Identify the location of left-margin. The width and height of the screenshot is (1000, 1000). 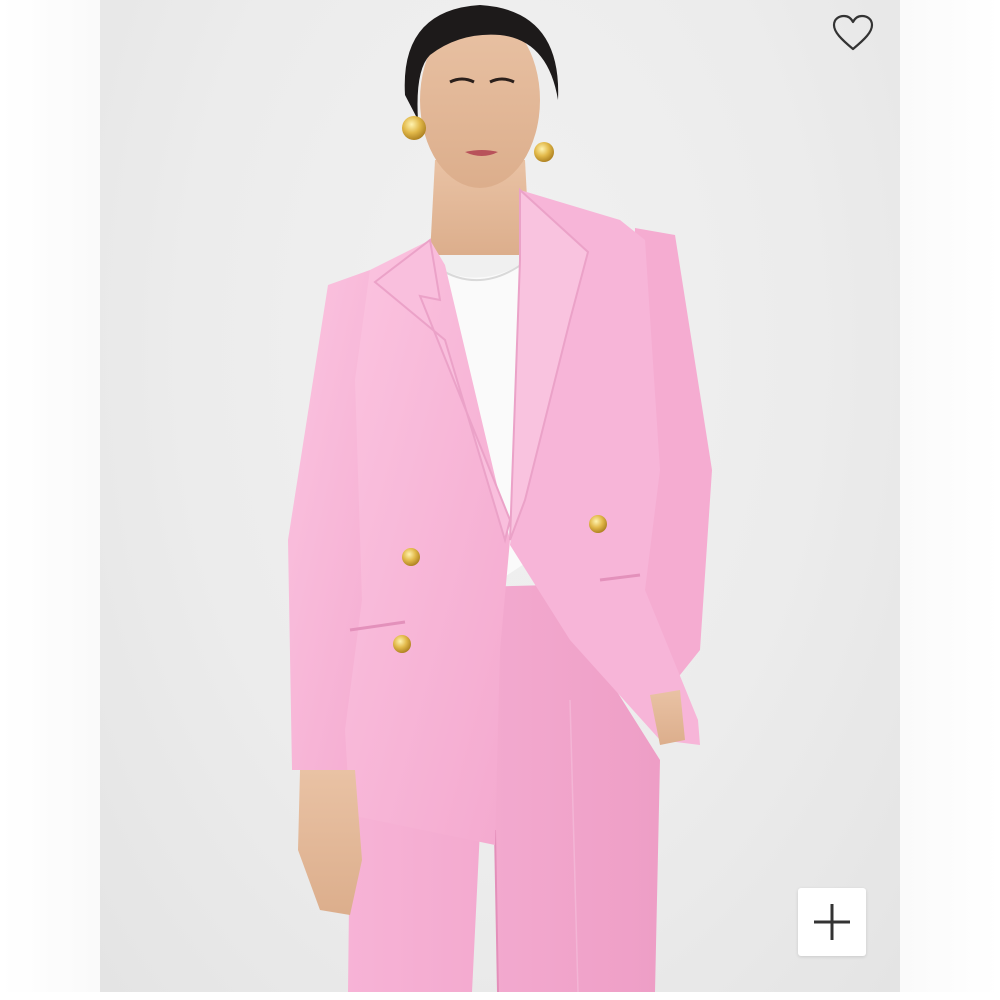
(50, 500).